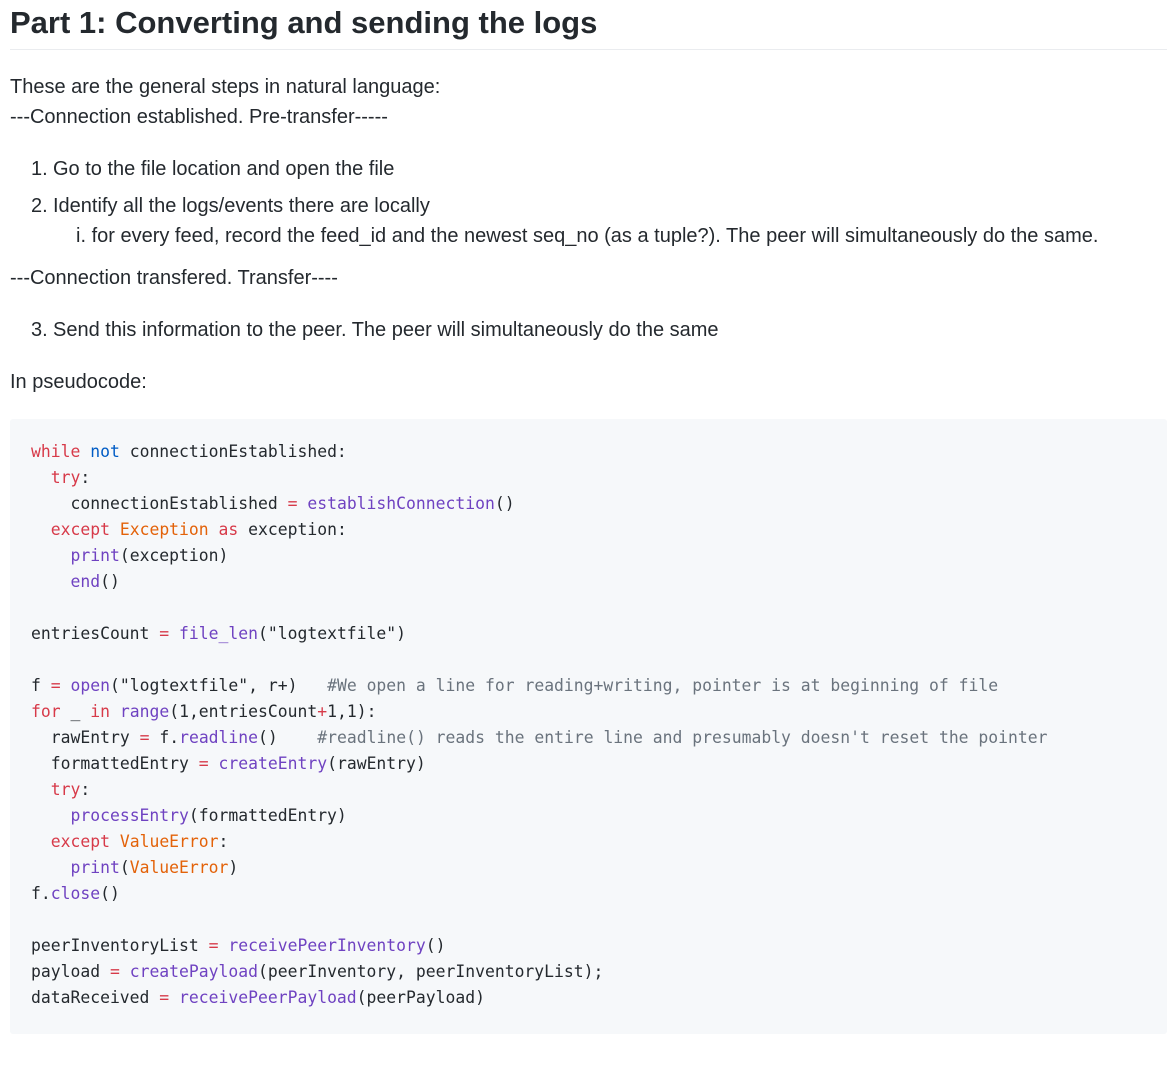 The image size is (1167, 1082). What do you see at coordinates (327, 945) in the screenshot?
I see `code-token: receivePeerInventory` at bounding box center [327, 945].